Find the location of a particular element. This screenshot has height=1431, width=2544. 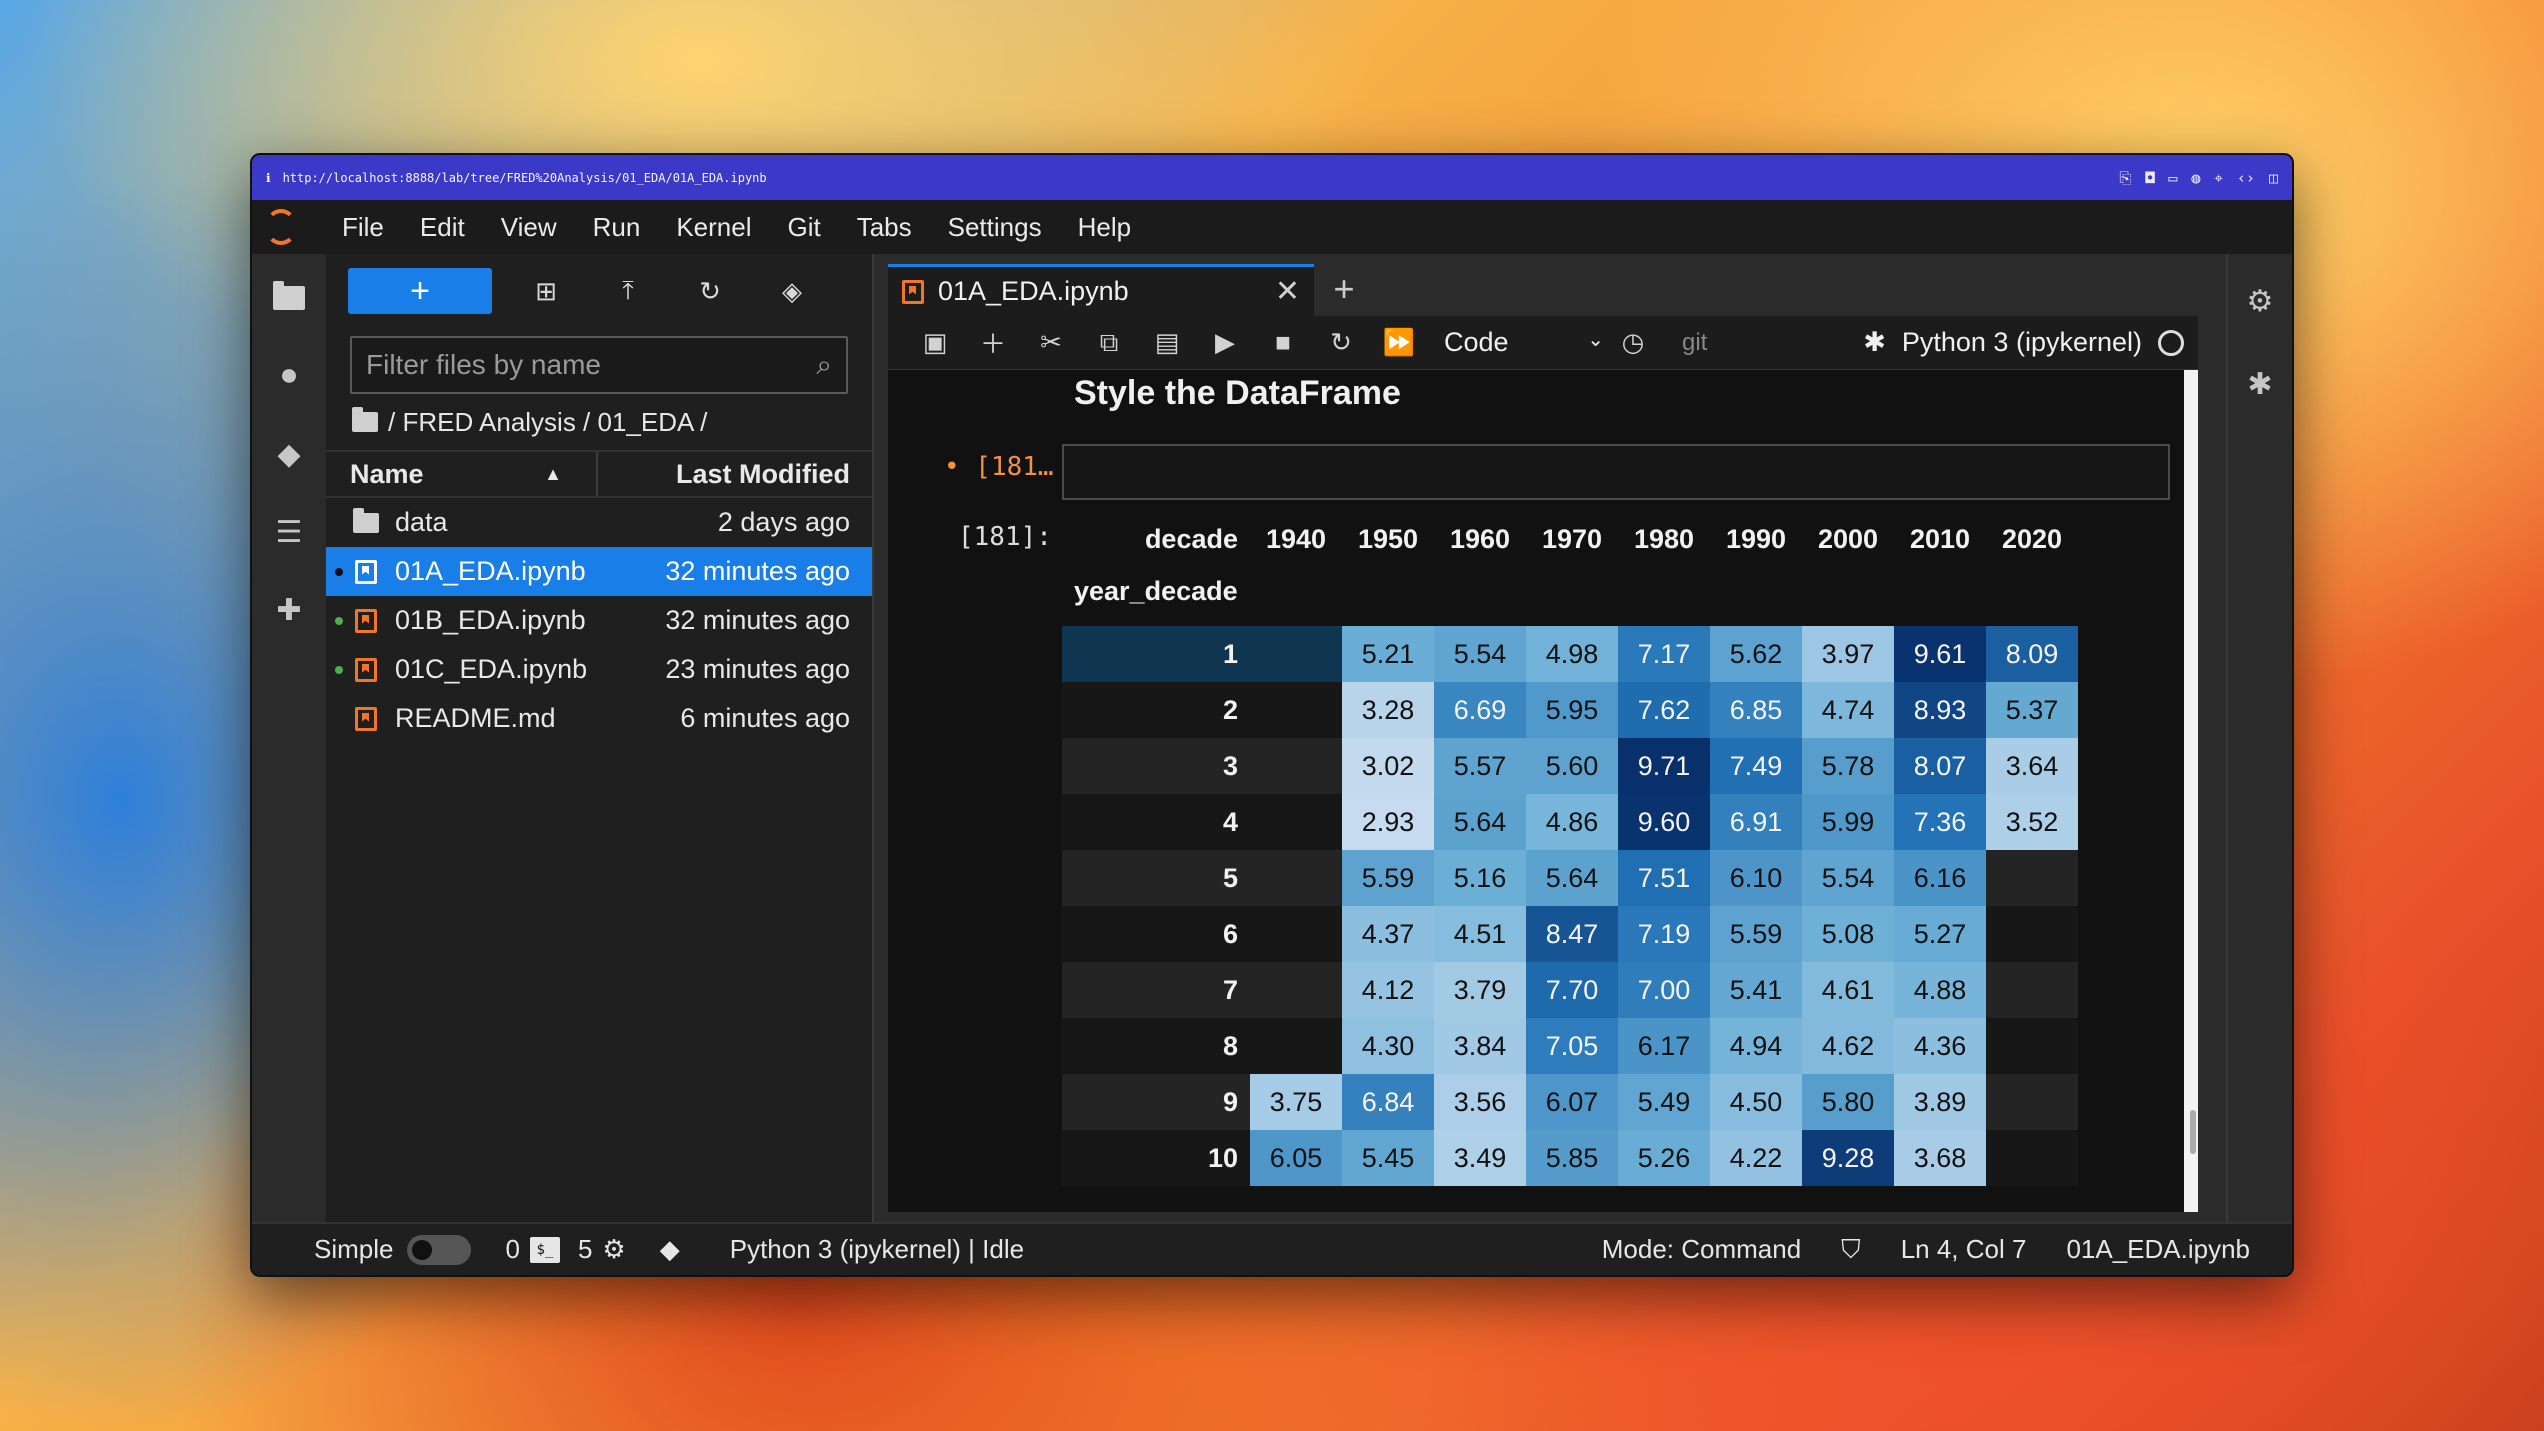

window-icon: ▭ is located at coordinates (2172, 178).